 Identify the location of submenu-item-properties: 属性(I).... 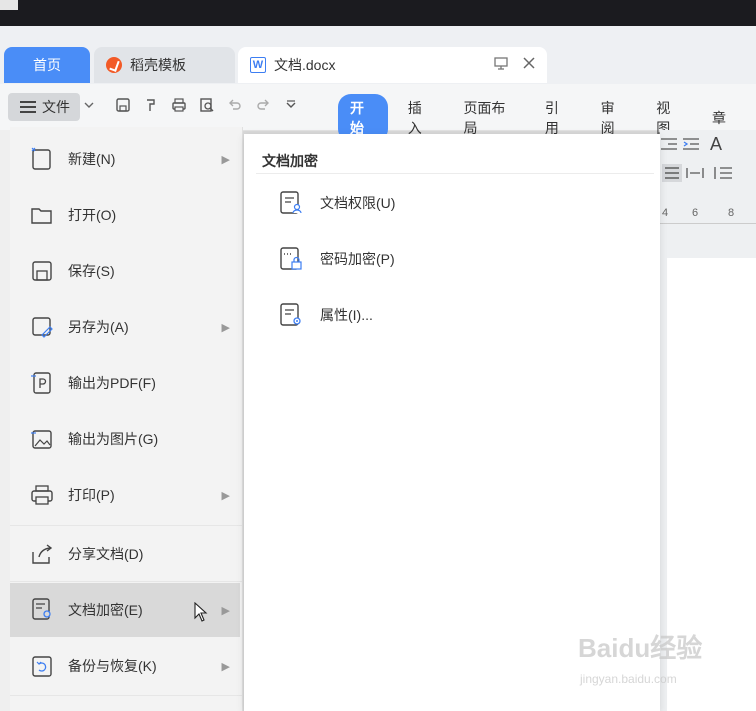
(325, 315).